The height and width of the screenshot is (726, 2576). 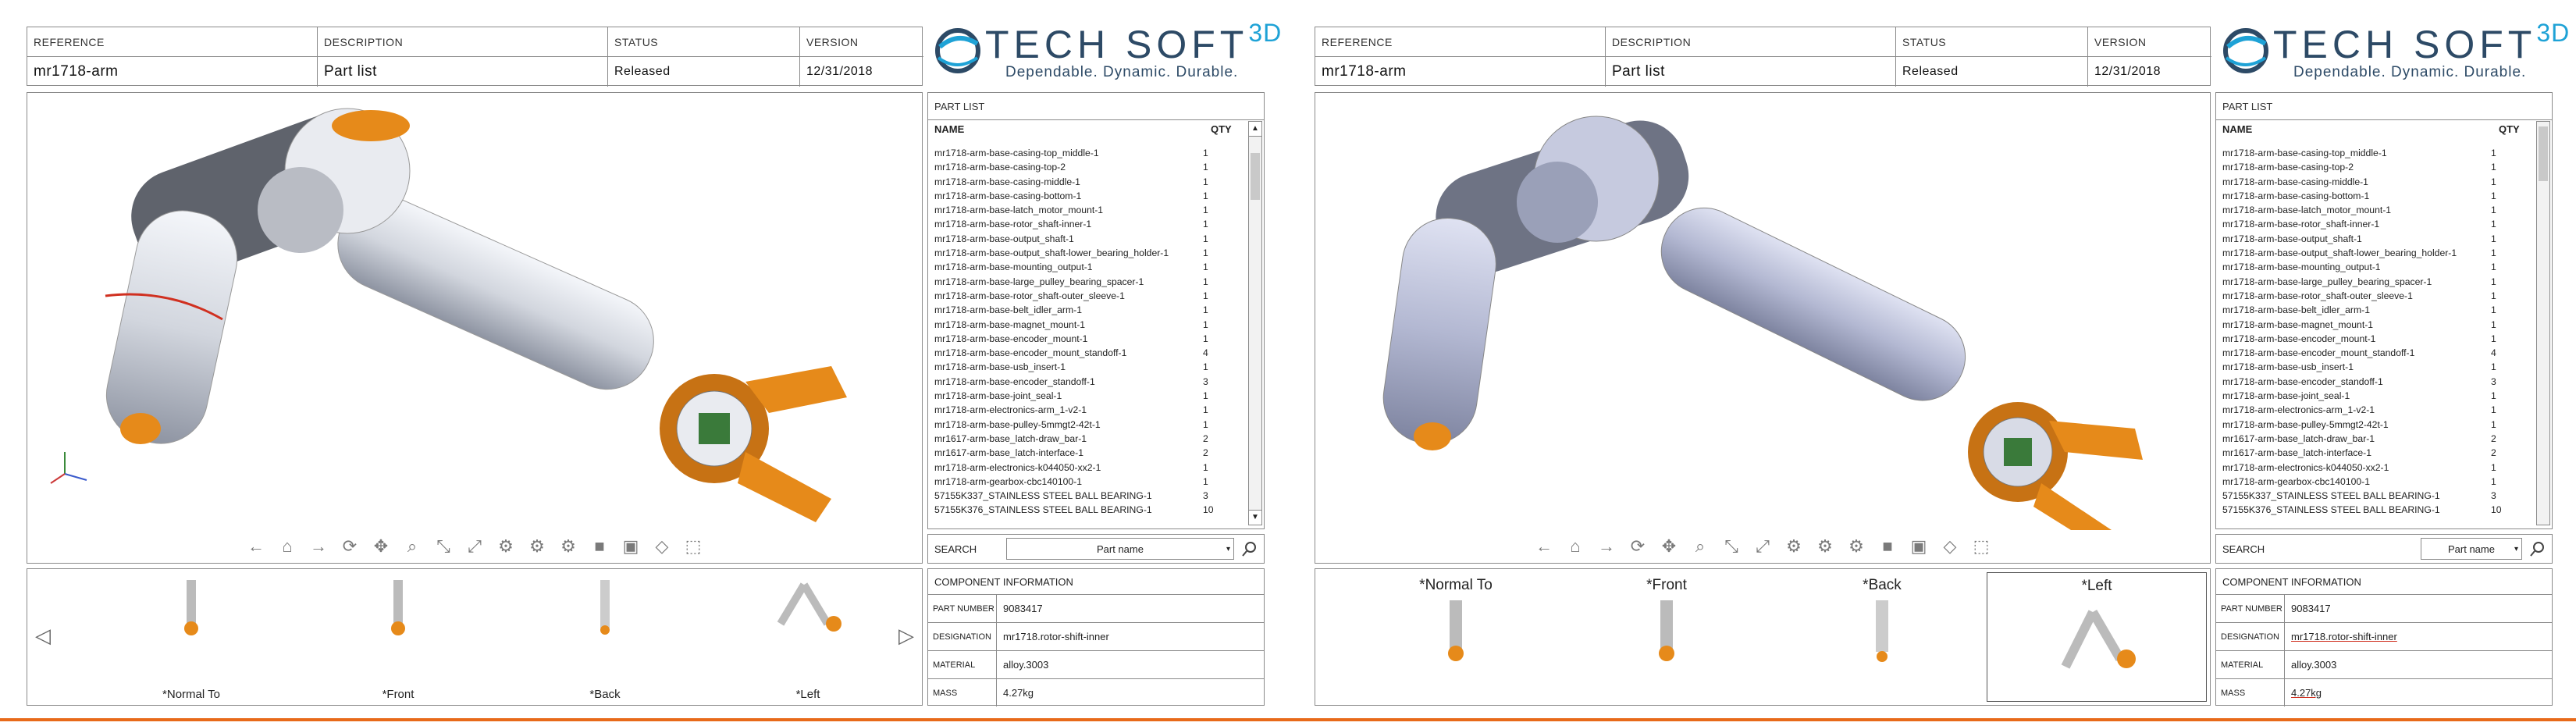 What do you see at coordinates (906, 636) in the screenshot?
I see `next-view-icon: ▷` at bounding box center [906, 636].